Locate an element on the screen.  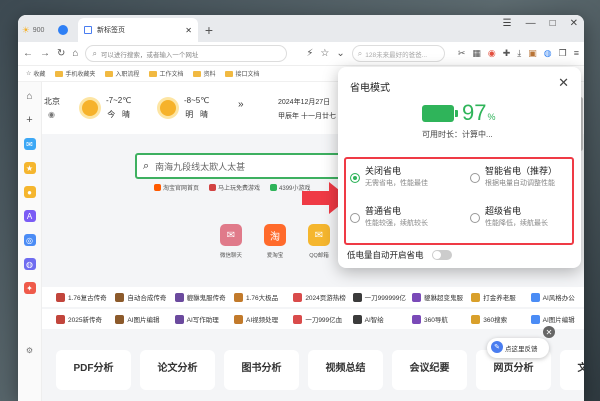
assistant-icon: ◎ is located at coordinates (29, 240).